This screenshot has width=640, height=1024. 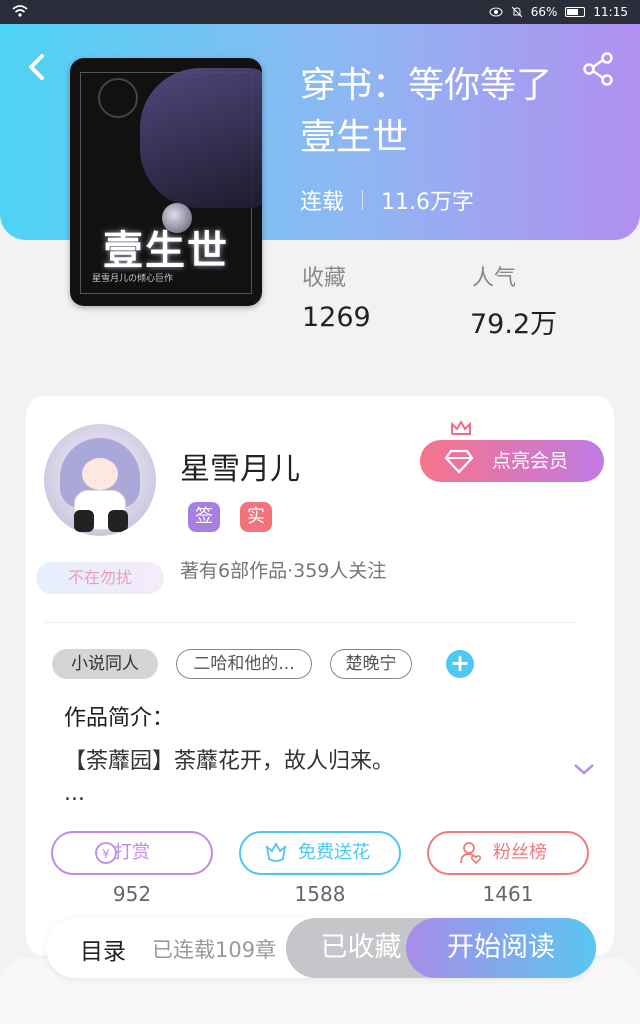 I want to click on battery-icon, so click(x=575, y=12).